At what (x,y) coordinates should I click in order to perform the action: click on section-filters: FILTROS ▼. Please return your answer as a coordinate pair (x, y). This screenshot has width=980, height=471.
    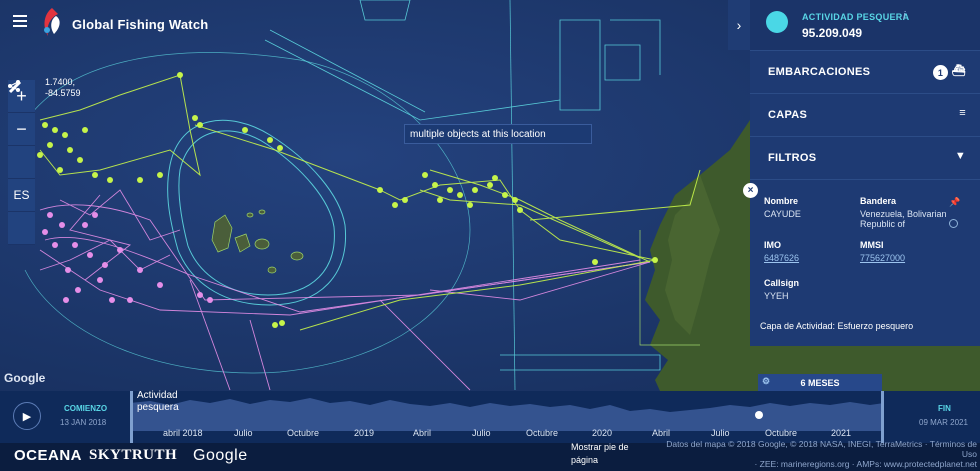
    Looking at the image, I should click on (865, 158).